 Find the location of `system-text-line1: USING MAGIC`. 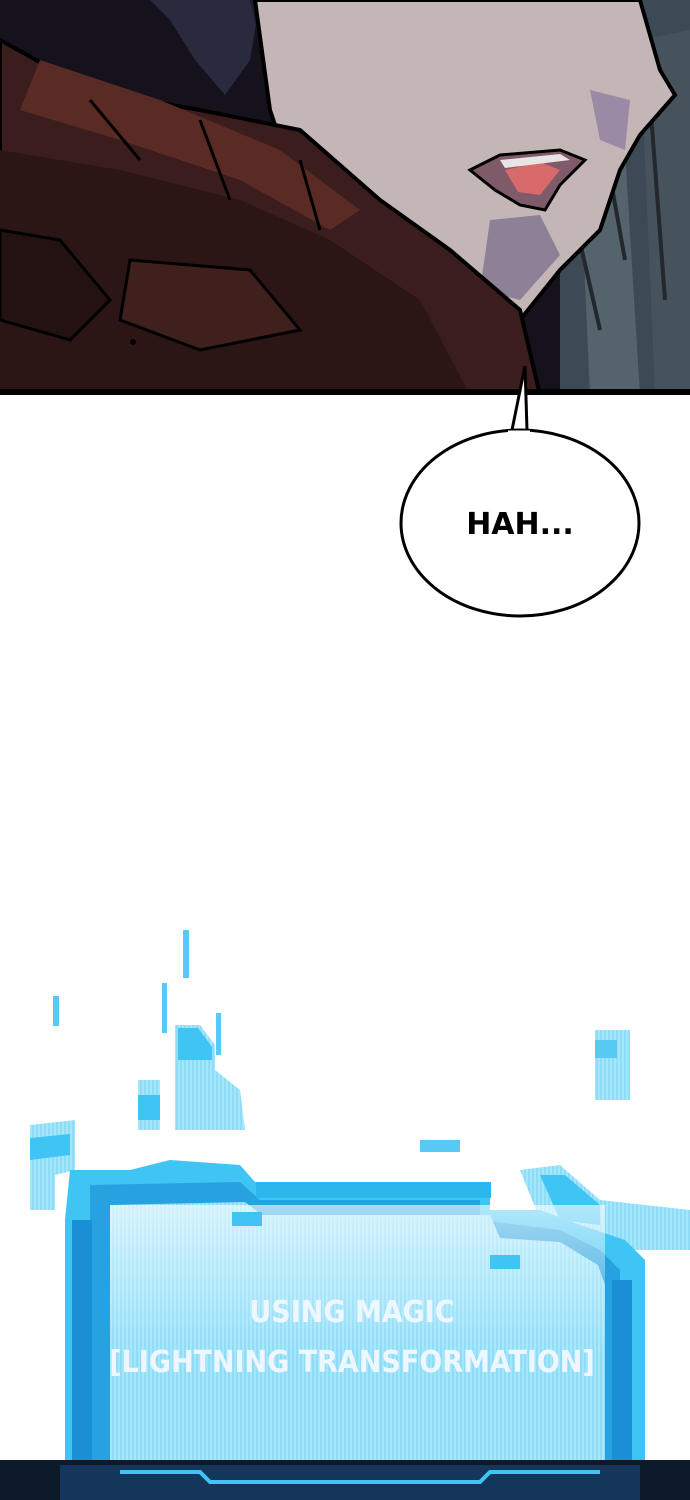

system-text-line1: USING MAGIC is located at coordinates (351, 1312).